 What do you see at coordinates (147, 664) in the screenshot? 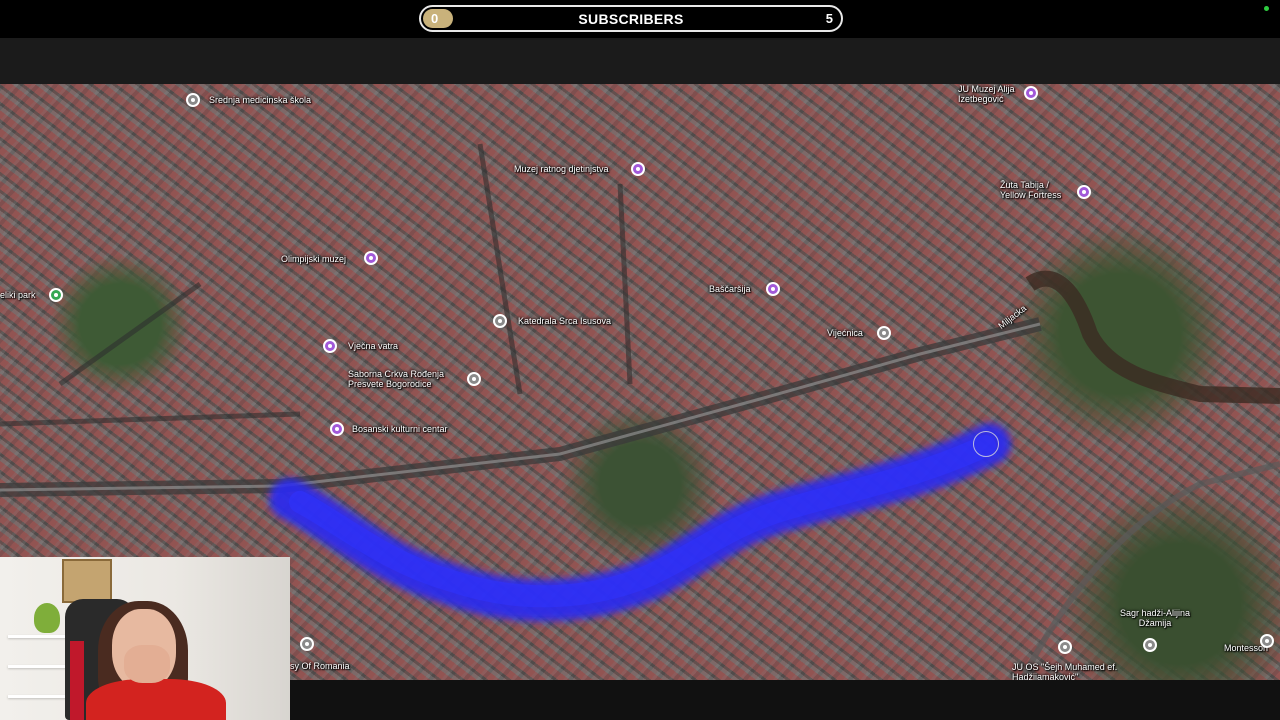
I see `streamer-hands` at bounding box center [147, 664].